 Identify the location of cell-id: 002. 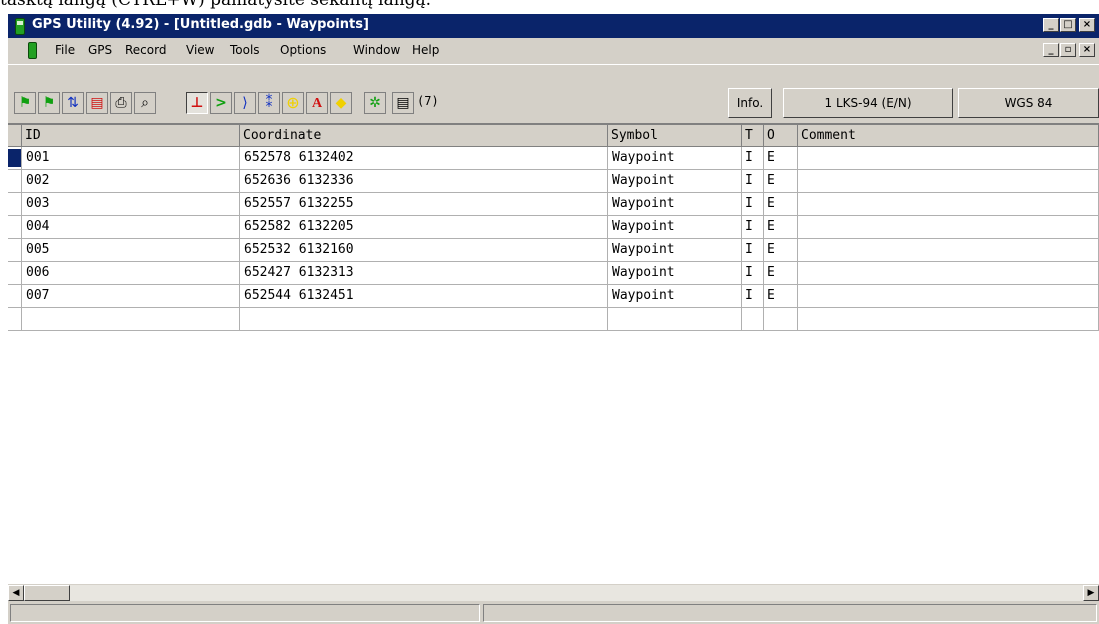
(131, 181).